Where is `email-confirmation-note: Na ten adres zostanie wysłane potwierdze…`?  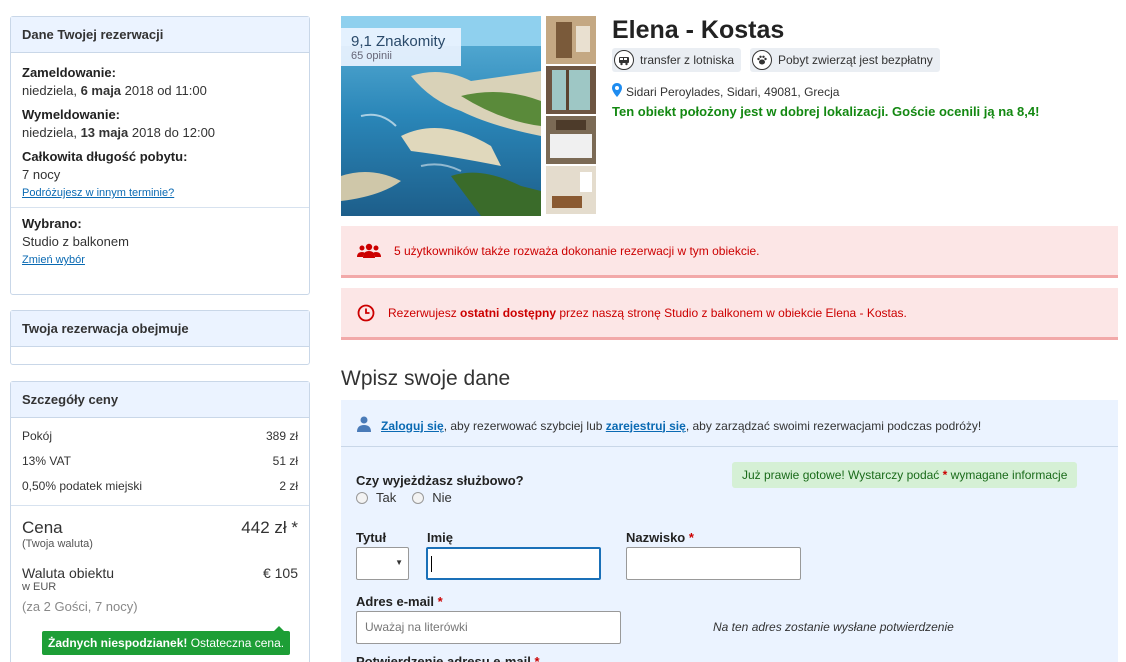
email-confirmation-note: Na ten adres zostanie wysłane potwierdze… is located at coordinates (833, 627).